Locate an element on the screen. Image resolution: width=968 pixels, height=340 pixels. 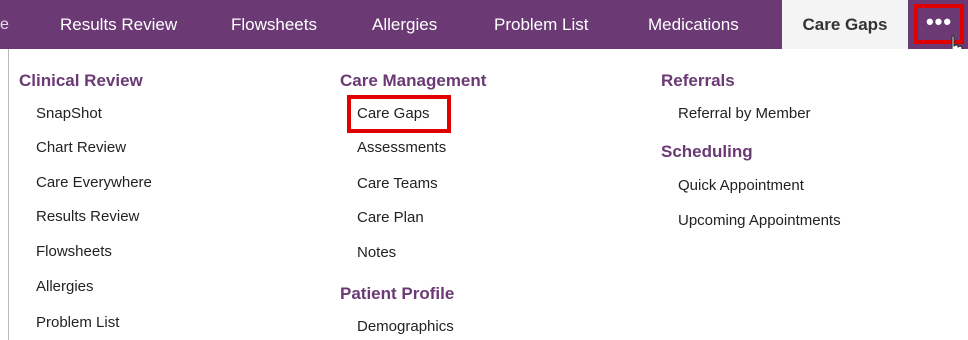
menu-item-allergies: Allergies is located at coordinates (65, 286).